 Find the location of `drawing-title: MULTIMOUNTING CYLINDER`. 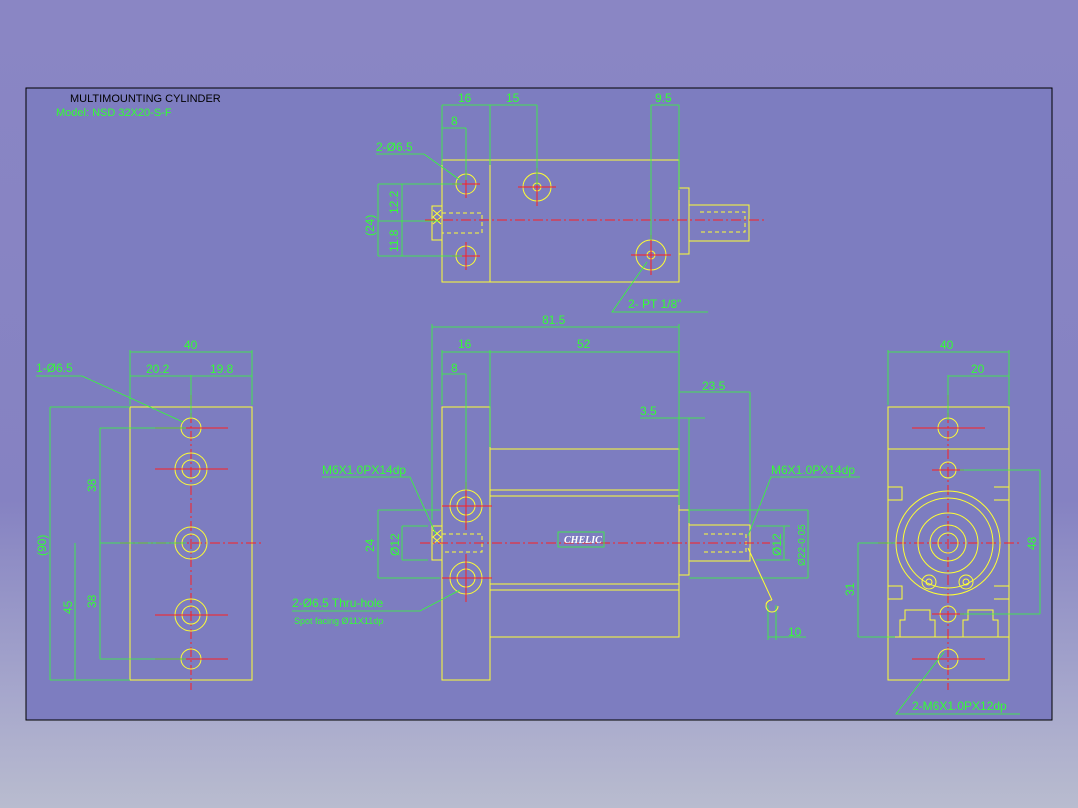

drawing-title: MULTIMOUNTING CYLINDER is located at coordinates (145, 99).